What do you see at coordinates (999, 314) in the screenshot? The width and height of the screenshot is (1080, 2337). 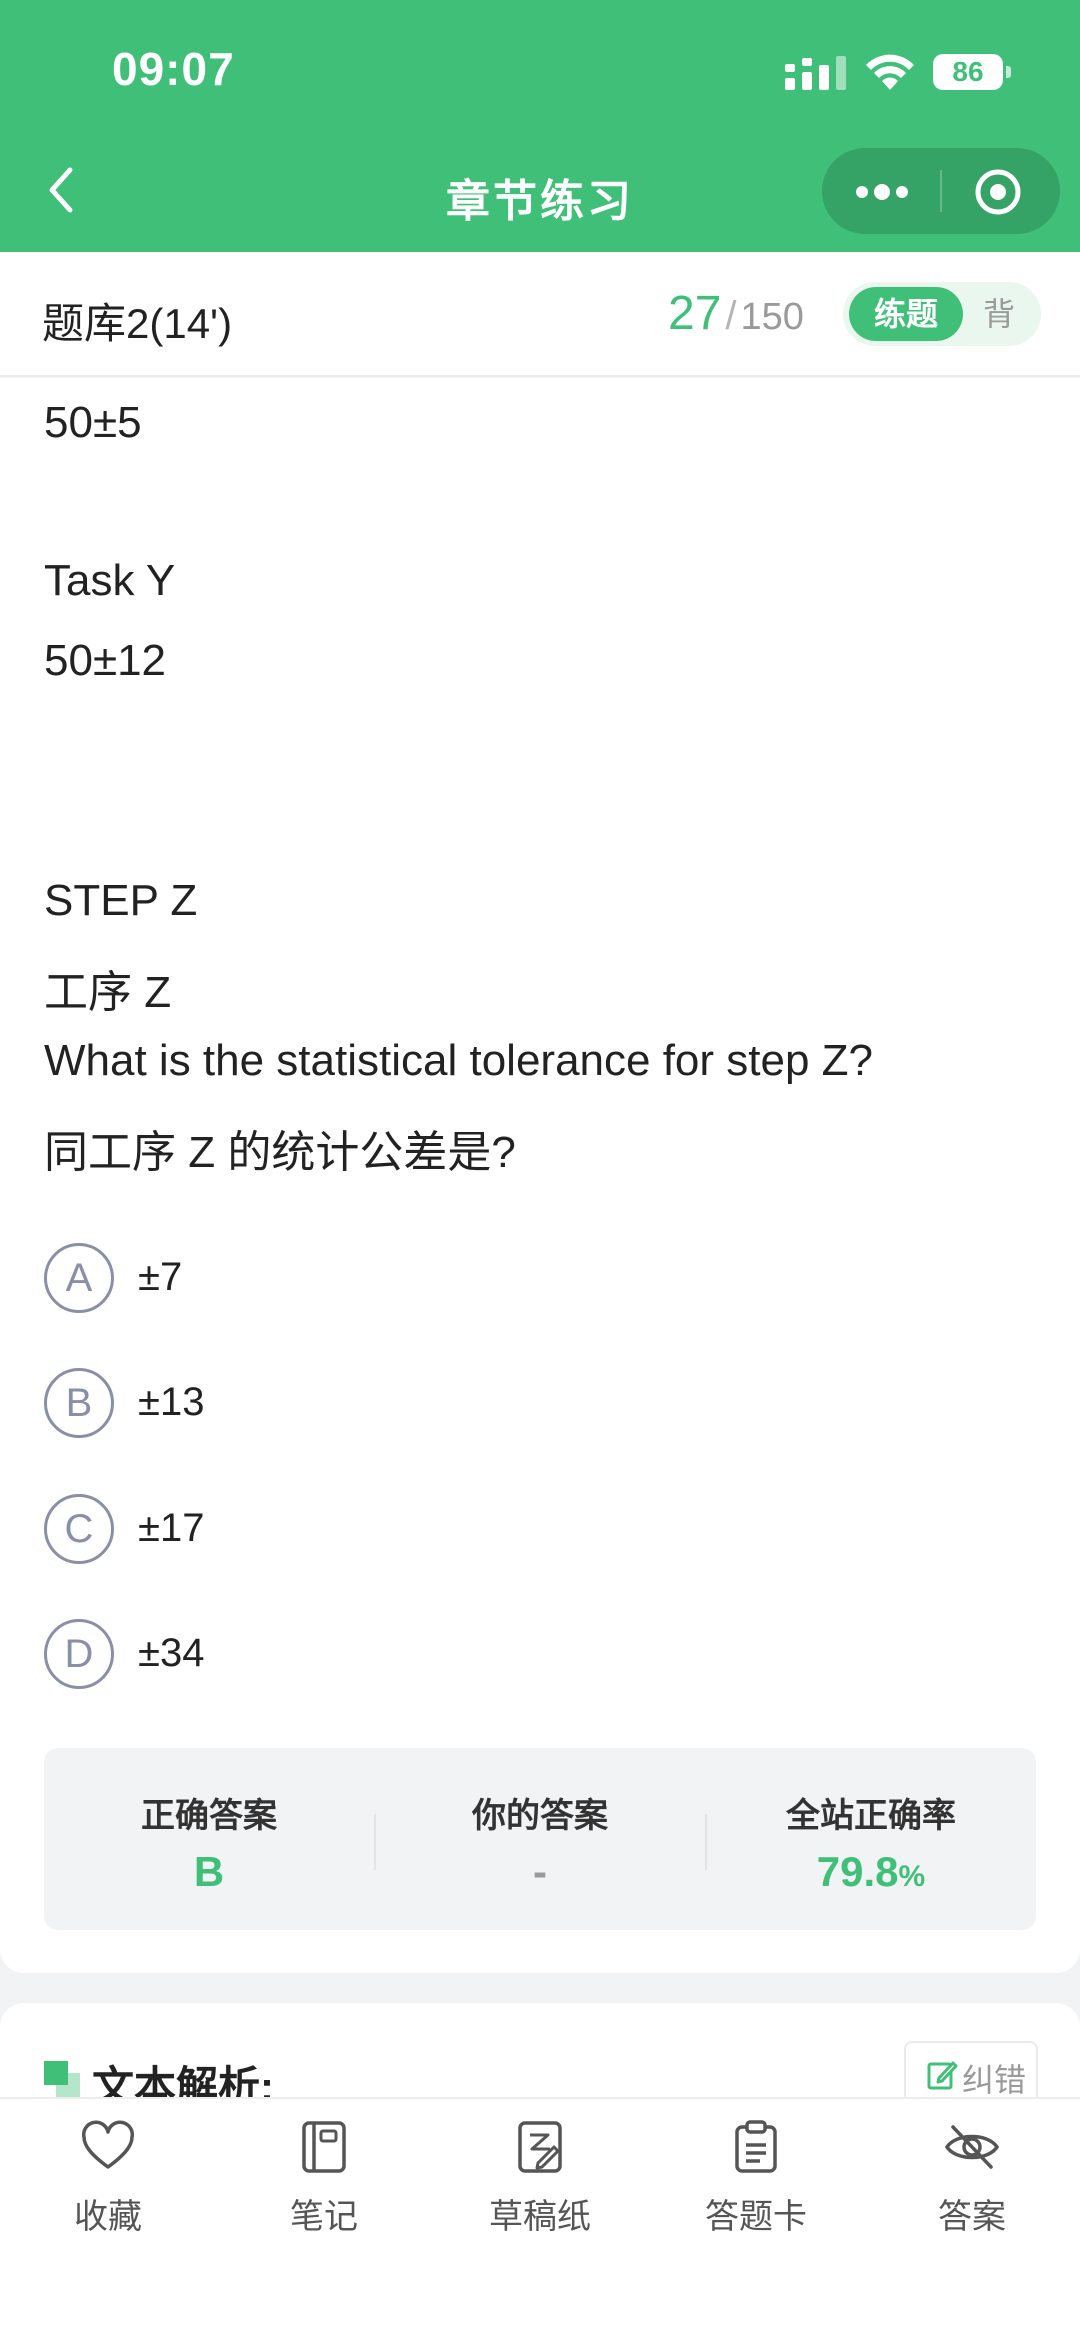 I see `mode-memorize: 背` at bounding box center [999, 314].